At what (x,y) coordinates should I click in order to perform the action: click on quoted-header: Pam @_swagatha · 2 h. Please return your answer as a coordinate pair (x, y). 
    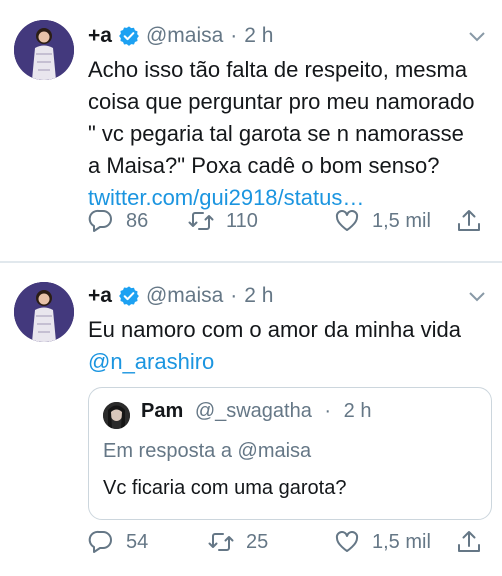
    Looking at the image, I should click on (256, 411).